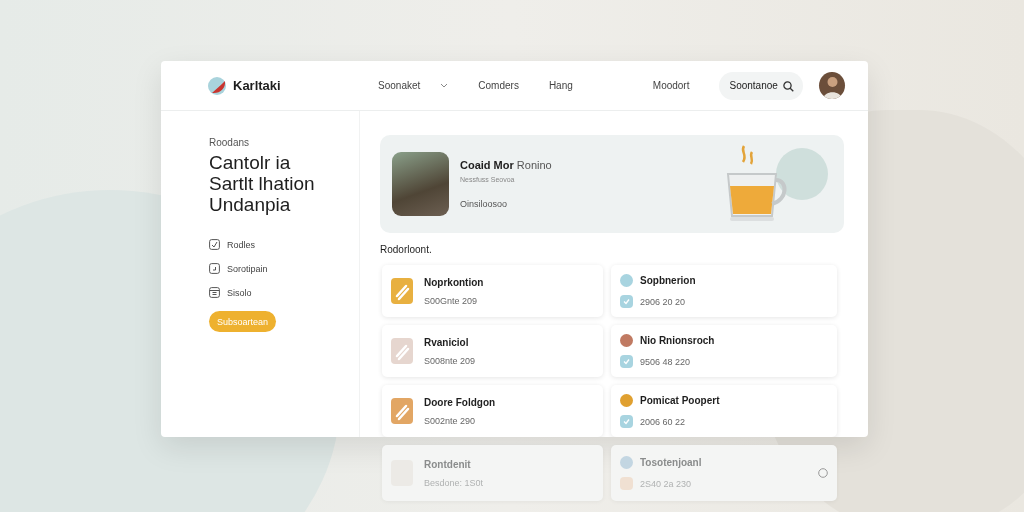 This screenshot has width=1024, height=512. Describe the element at coordinates (663, 421) in the screenshot. I see `card-subtitle: 2006 60 22` at that location.